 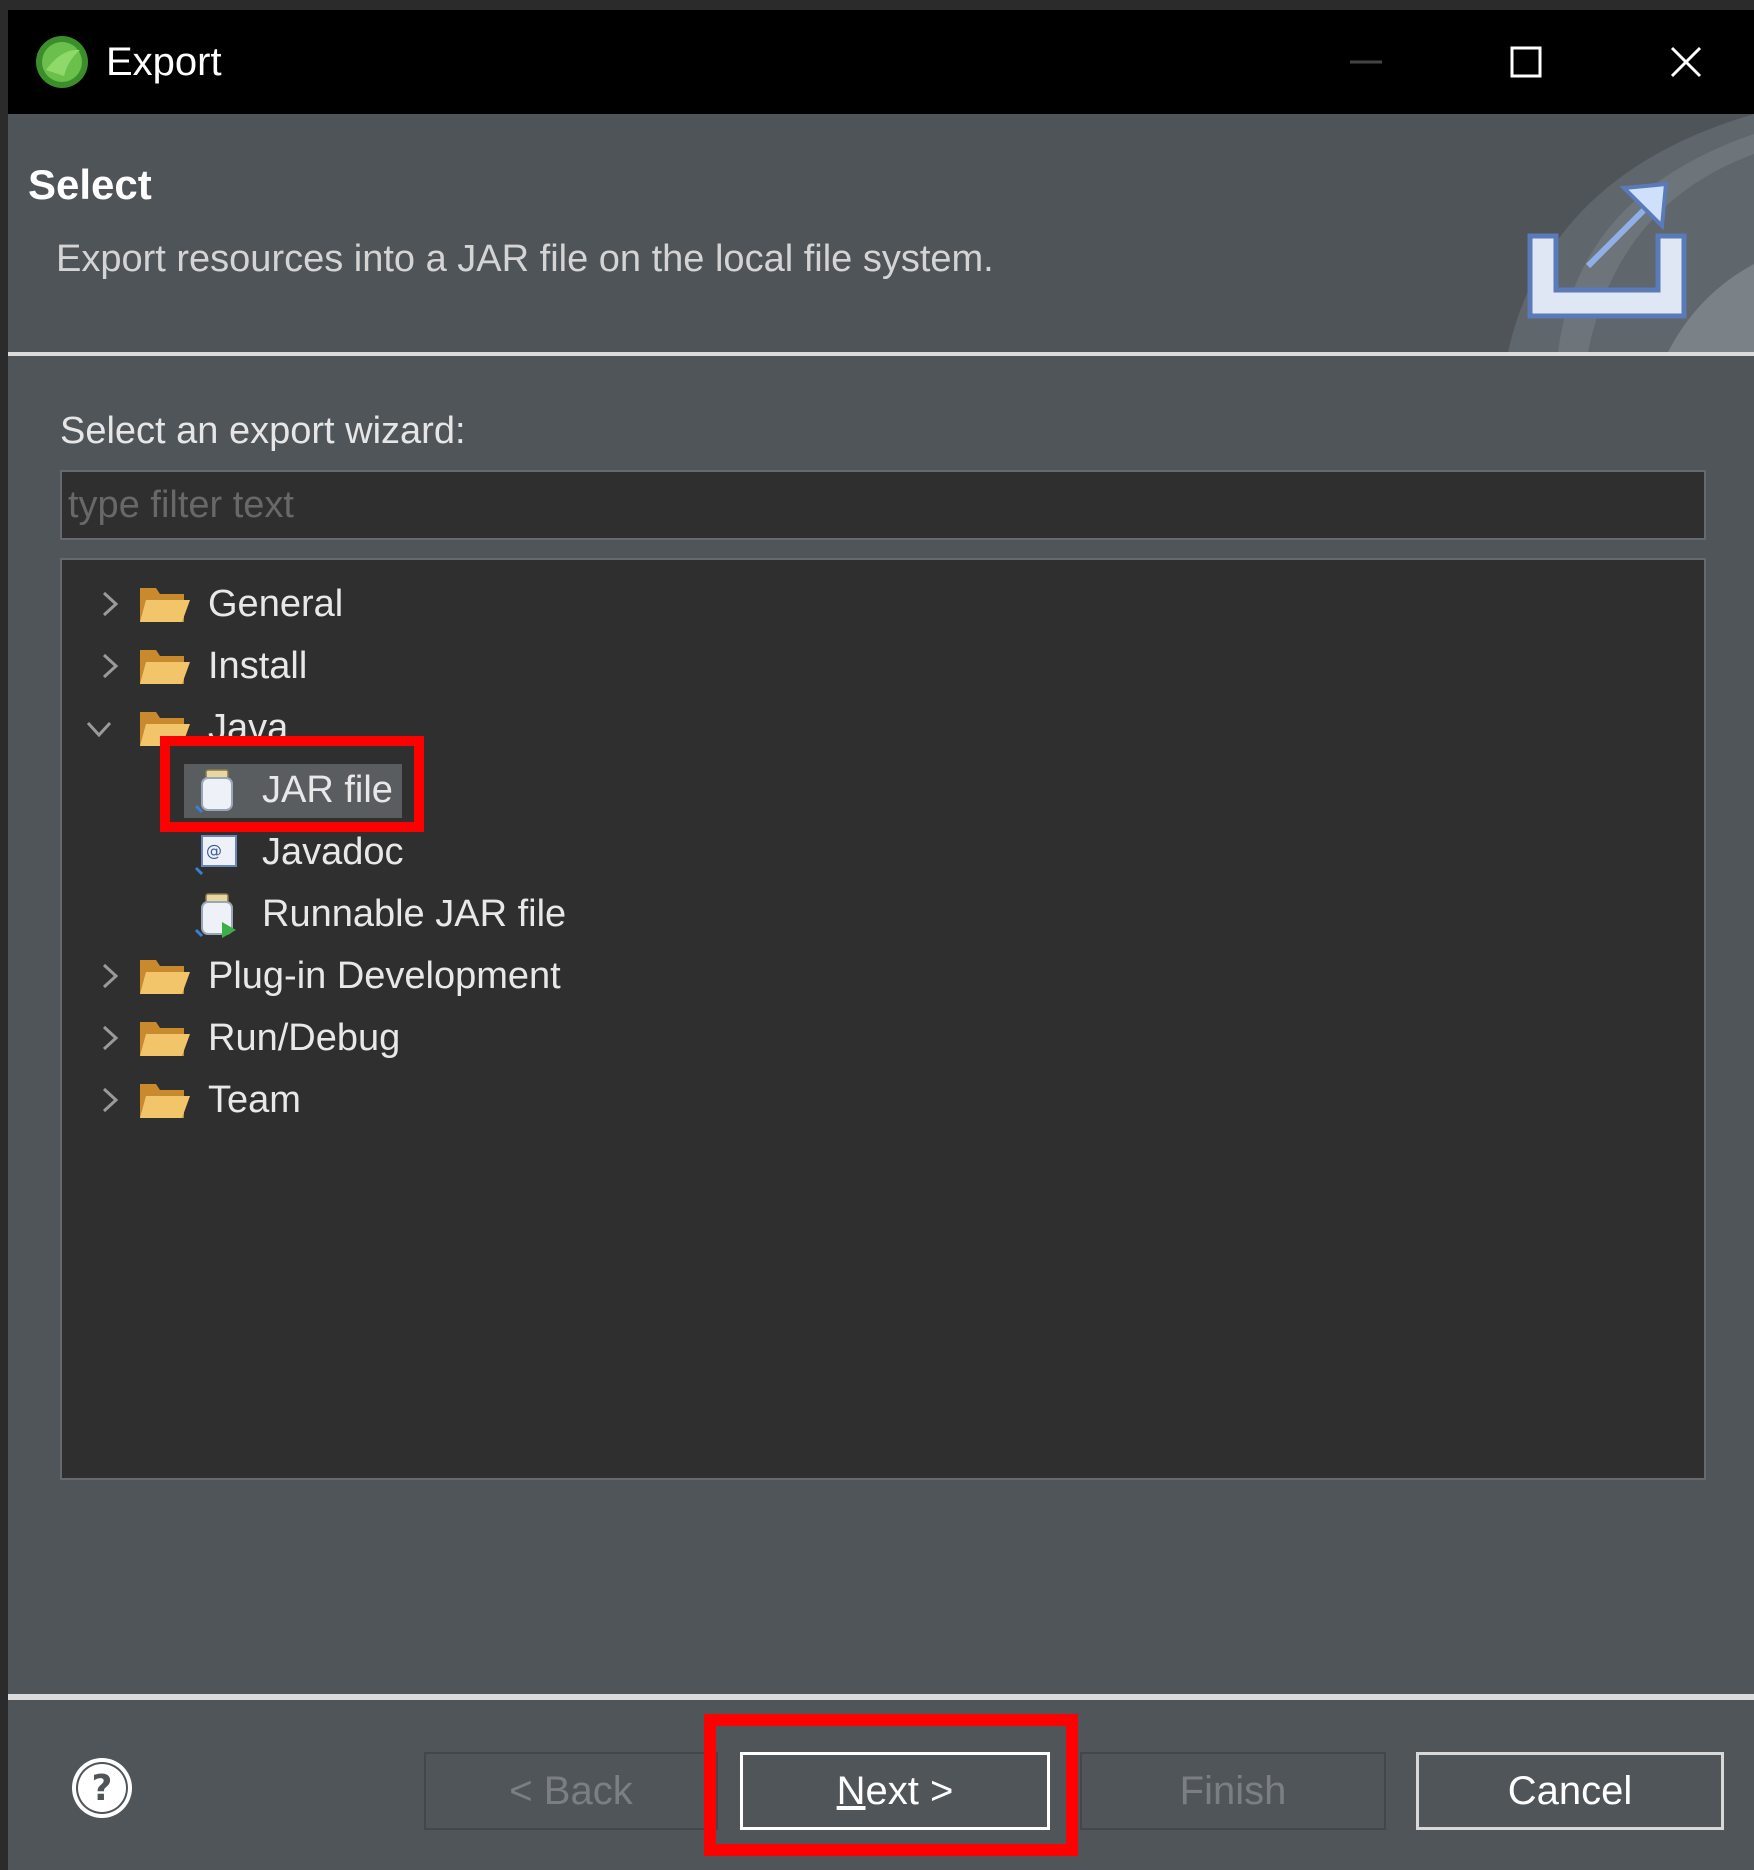 I want to click on export-icon, so click(x=1607, y=250).